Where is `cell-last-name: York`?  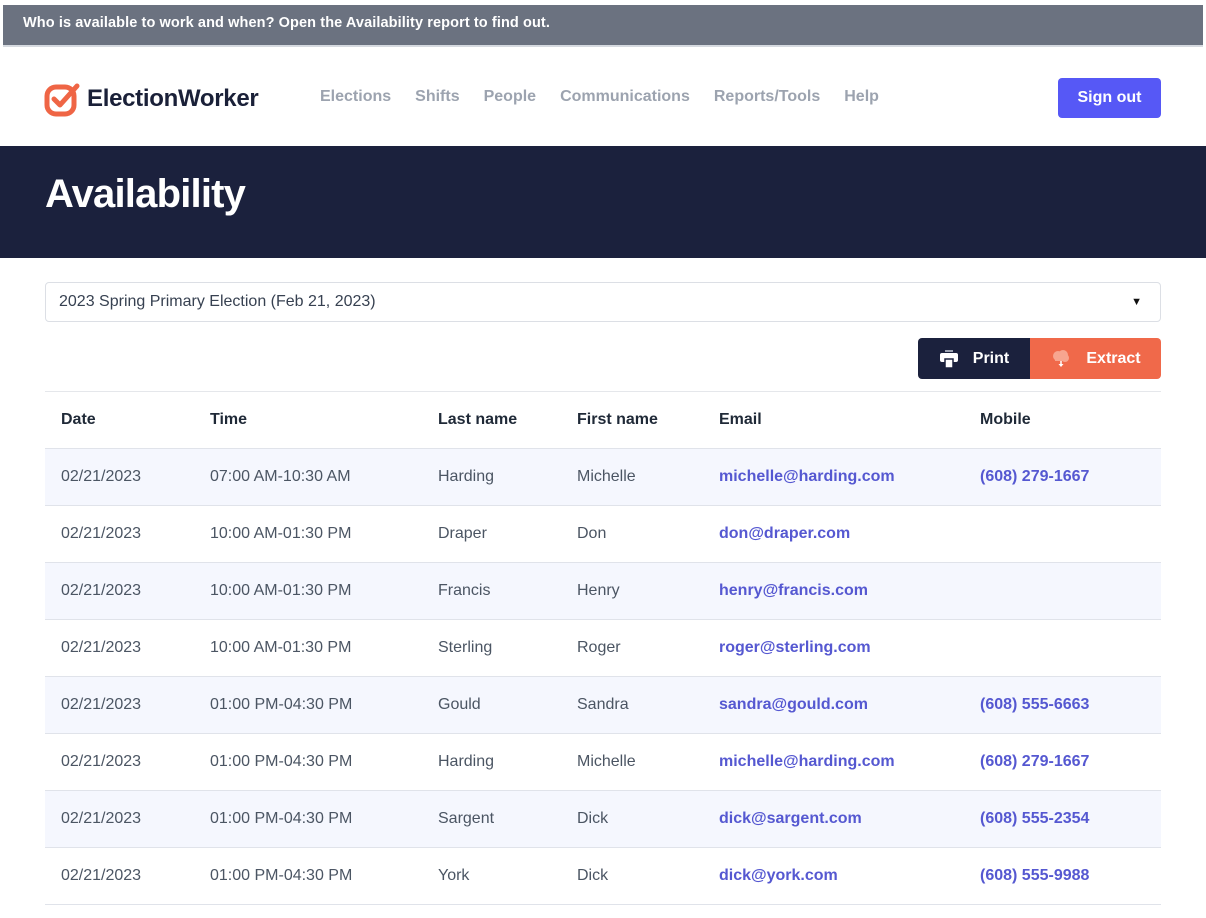 cell-last-name: York is located at coordinates (454, 875).